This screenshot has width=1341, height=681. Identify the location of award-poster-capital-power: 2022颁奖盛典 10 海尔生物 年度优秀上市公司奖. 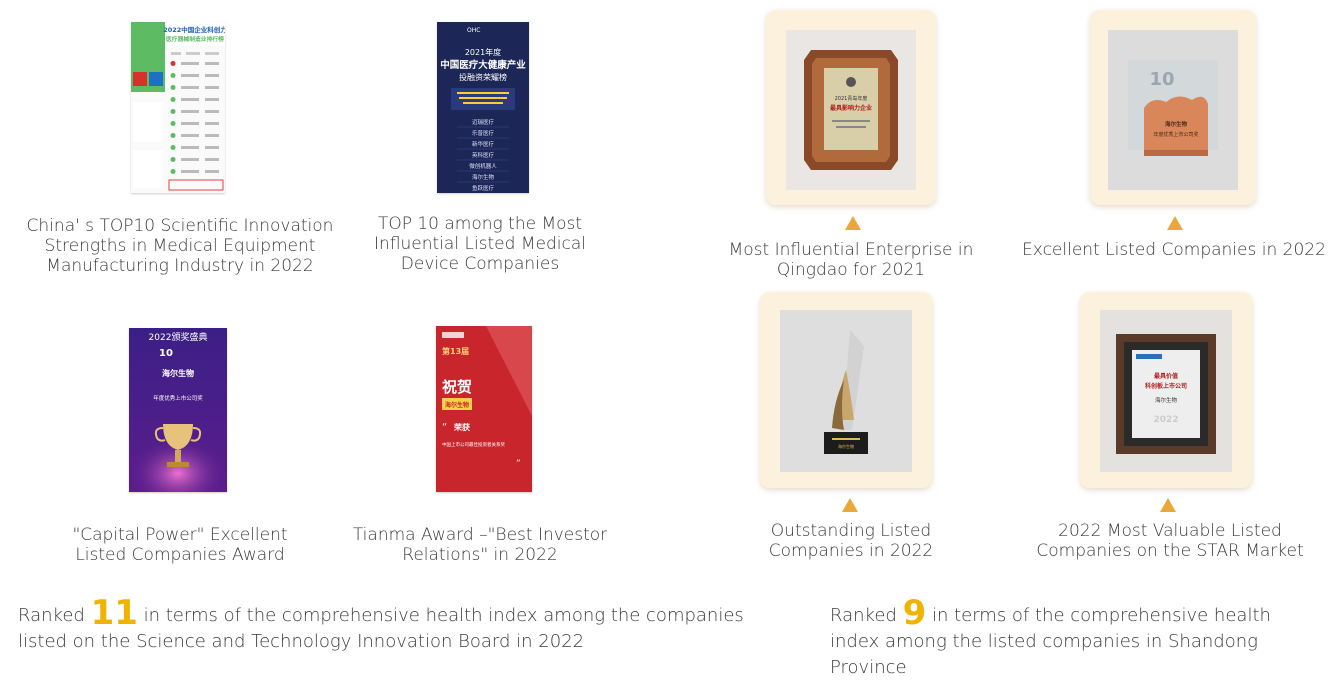
(178, 410).